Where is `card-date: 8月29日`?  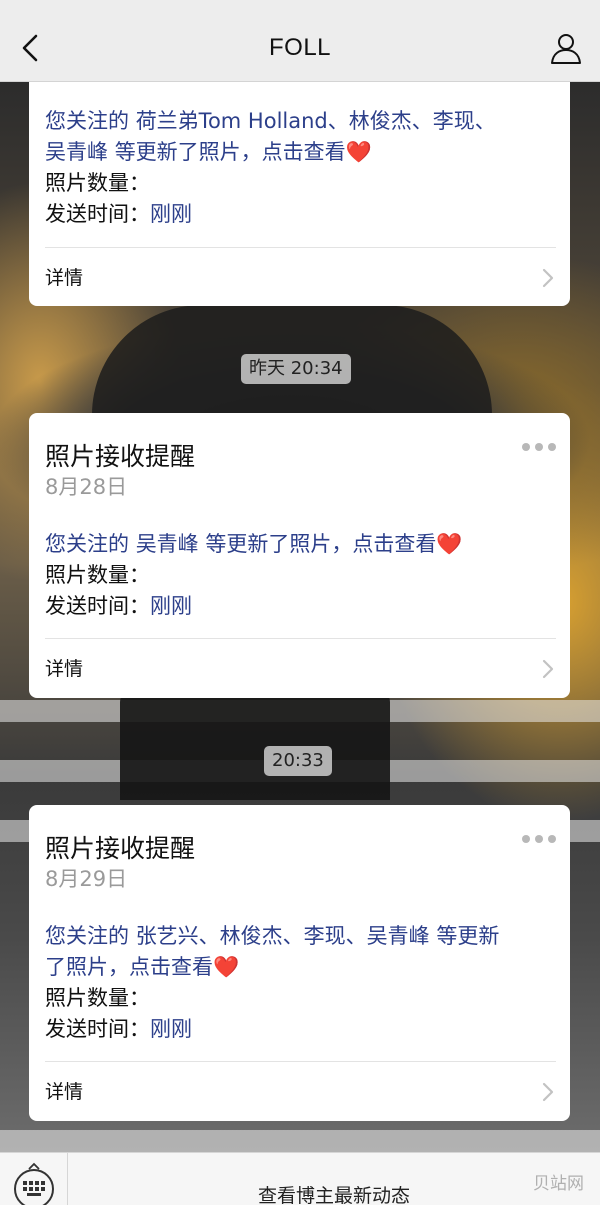 card-date: 8月29日 is located at coordinates (86, 879).